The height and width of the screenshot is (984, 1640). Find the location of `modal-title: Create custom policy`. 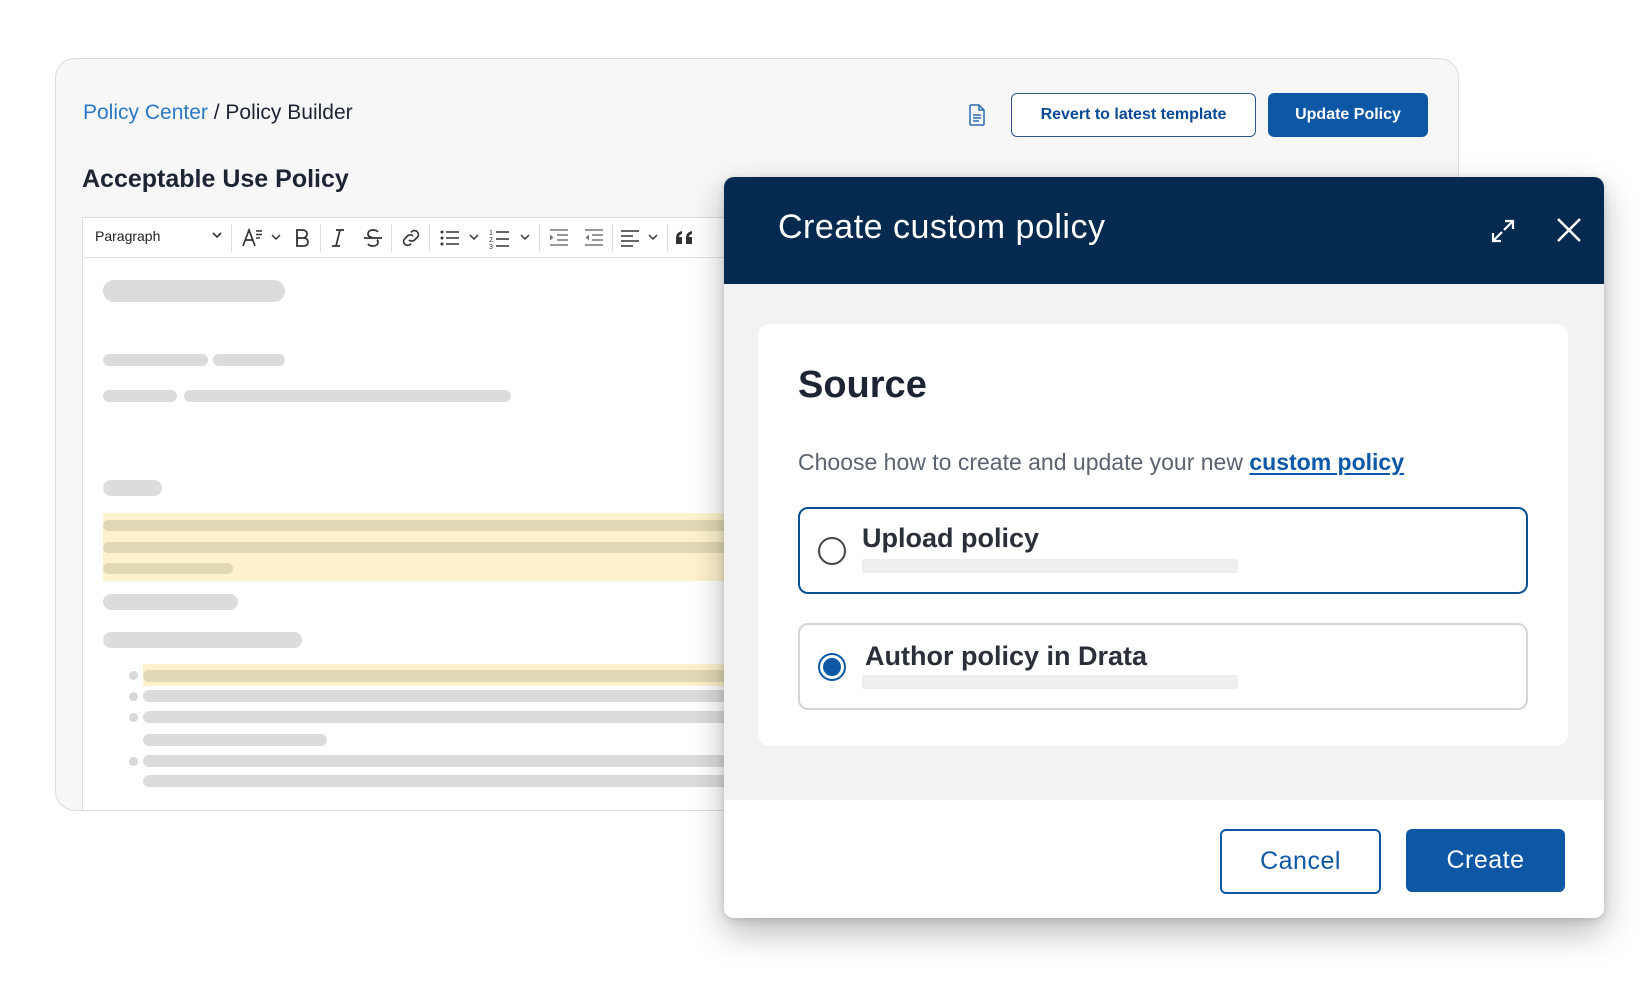

modal-title: Create custom policy is located at coordinates (942, 227).